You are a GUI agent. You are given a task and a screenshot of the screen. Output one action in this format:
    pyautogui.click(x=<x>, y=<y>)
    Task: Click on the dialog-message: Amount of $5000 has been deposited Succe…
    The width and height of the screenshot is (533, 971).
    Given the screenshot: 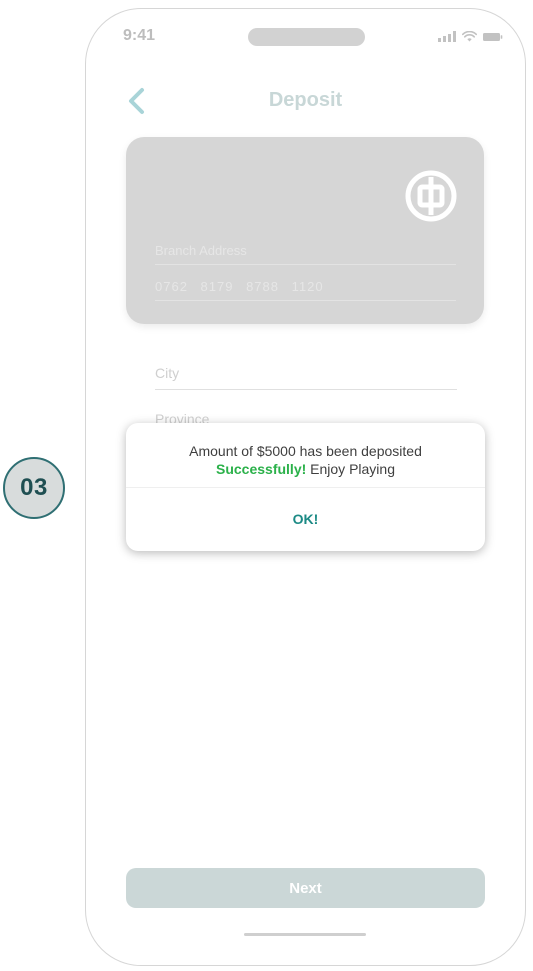 What is the action you would take?
    pyautogui.click(x=305, y=460)
    